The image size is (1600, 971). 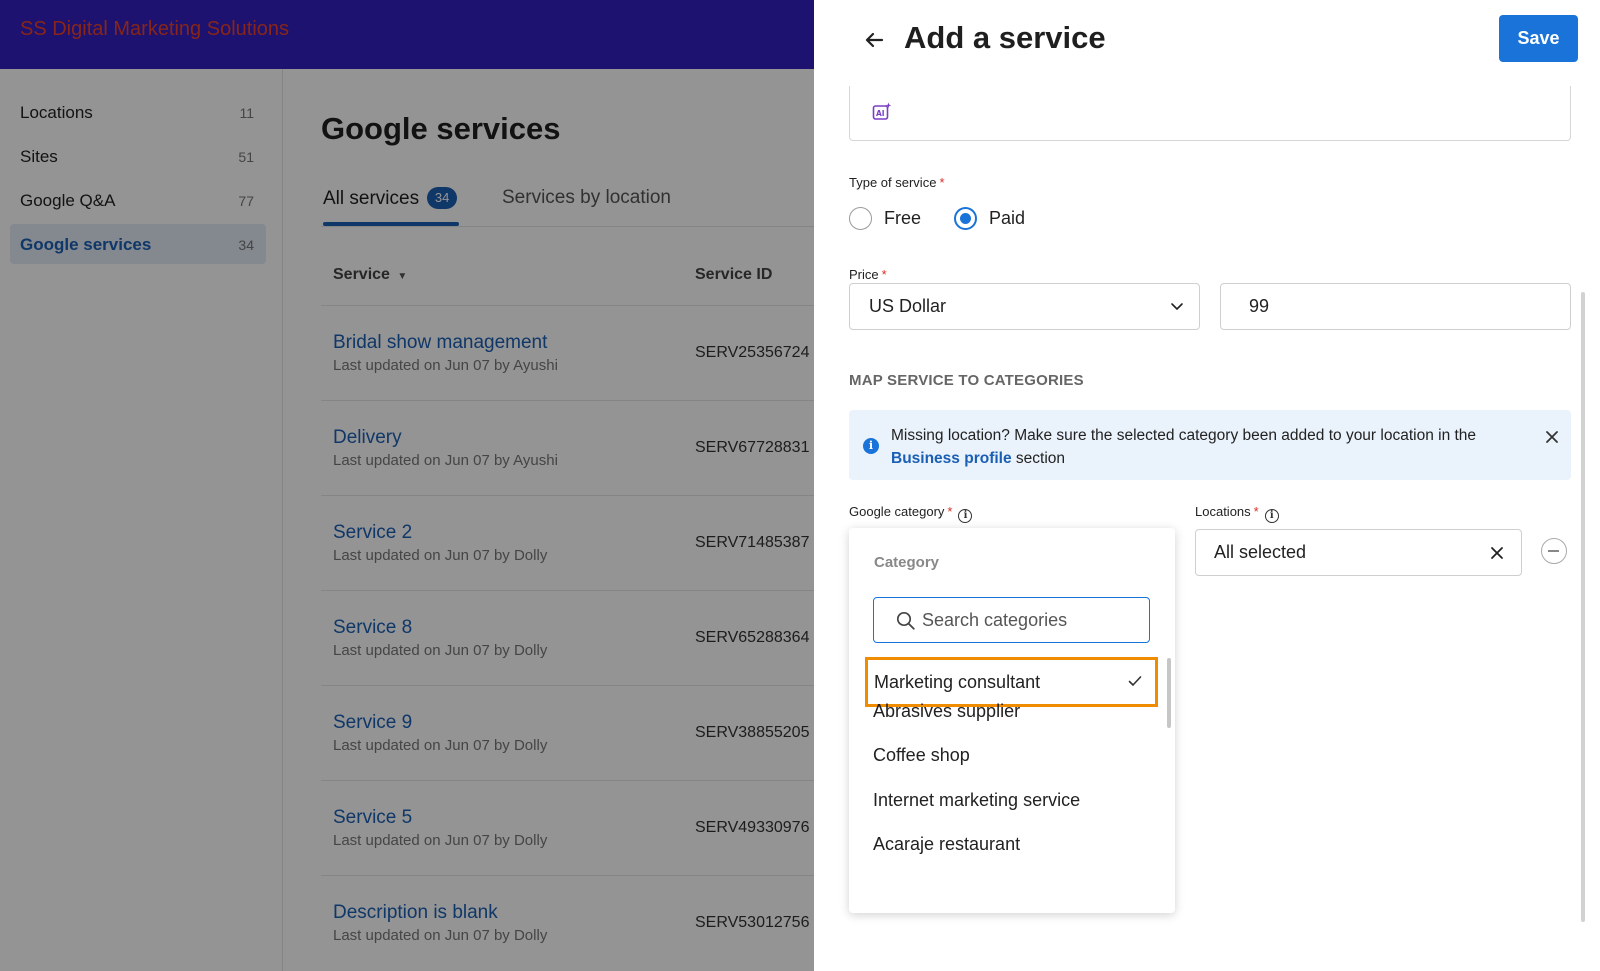 I want to click on alert-suffix: section, so click(x=1040, y=458).